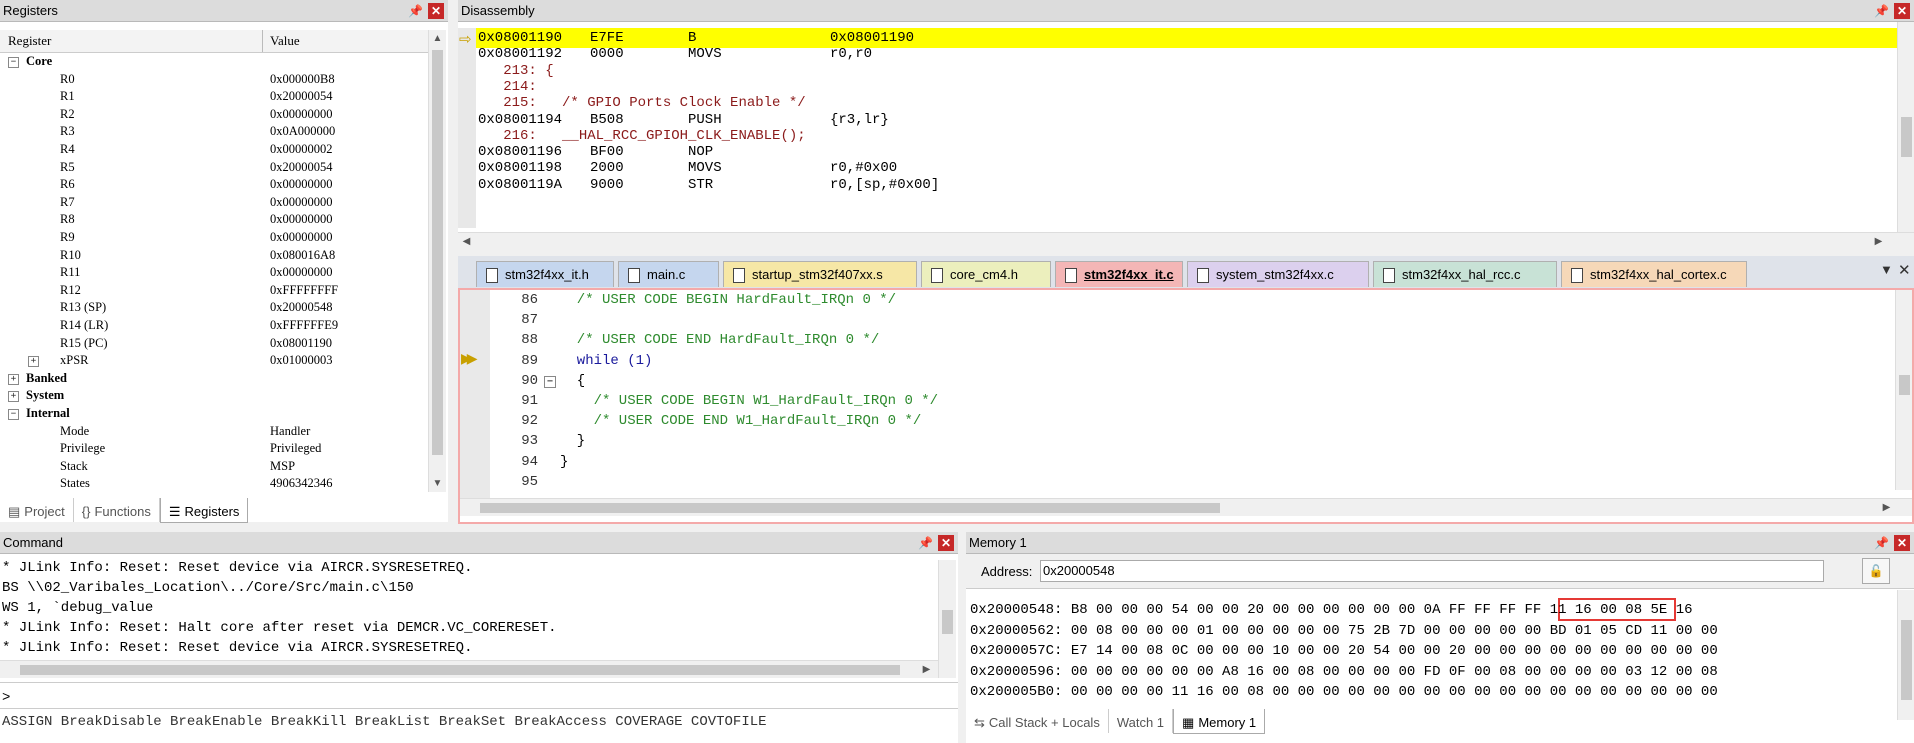 The image size is (1914, 743). Describe the element at coordinates (466, 241) in the screenshot. I see `scroll-left-icon: ◀` at that location.